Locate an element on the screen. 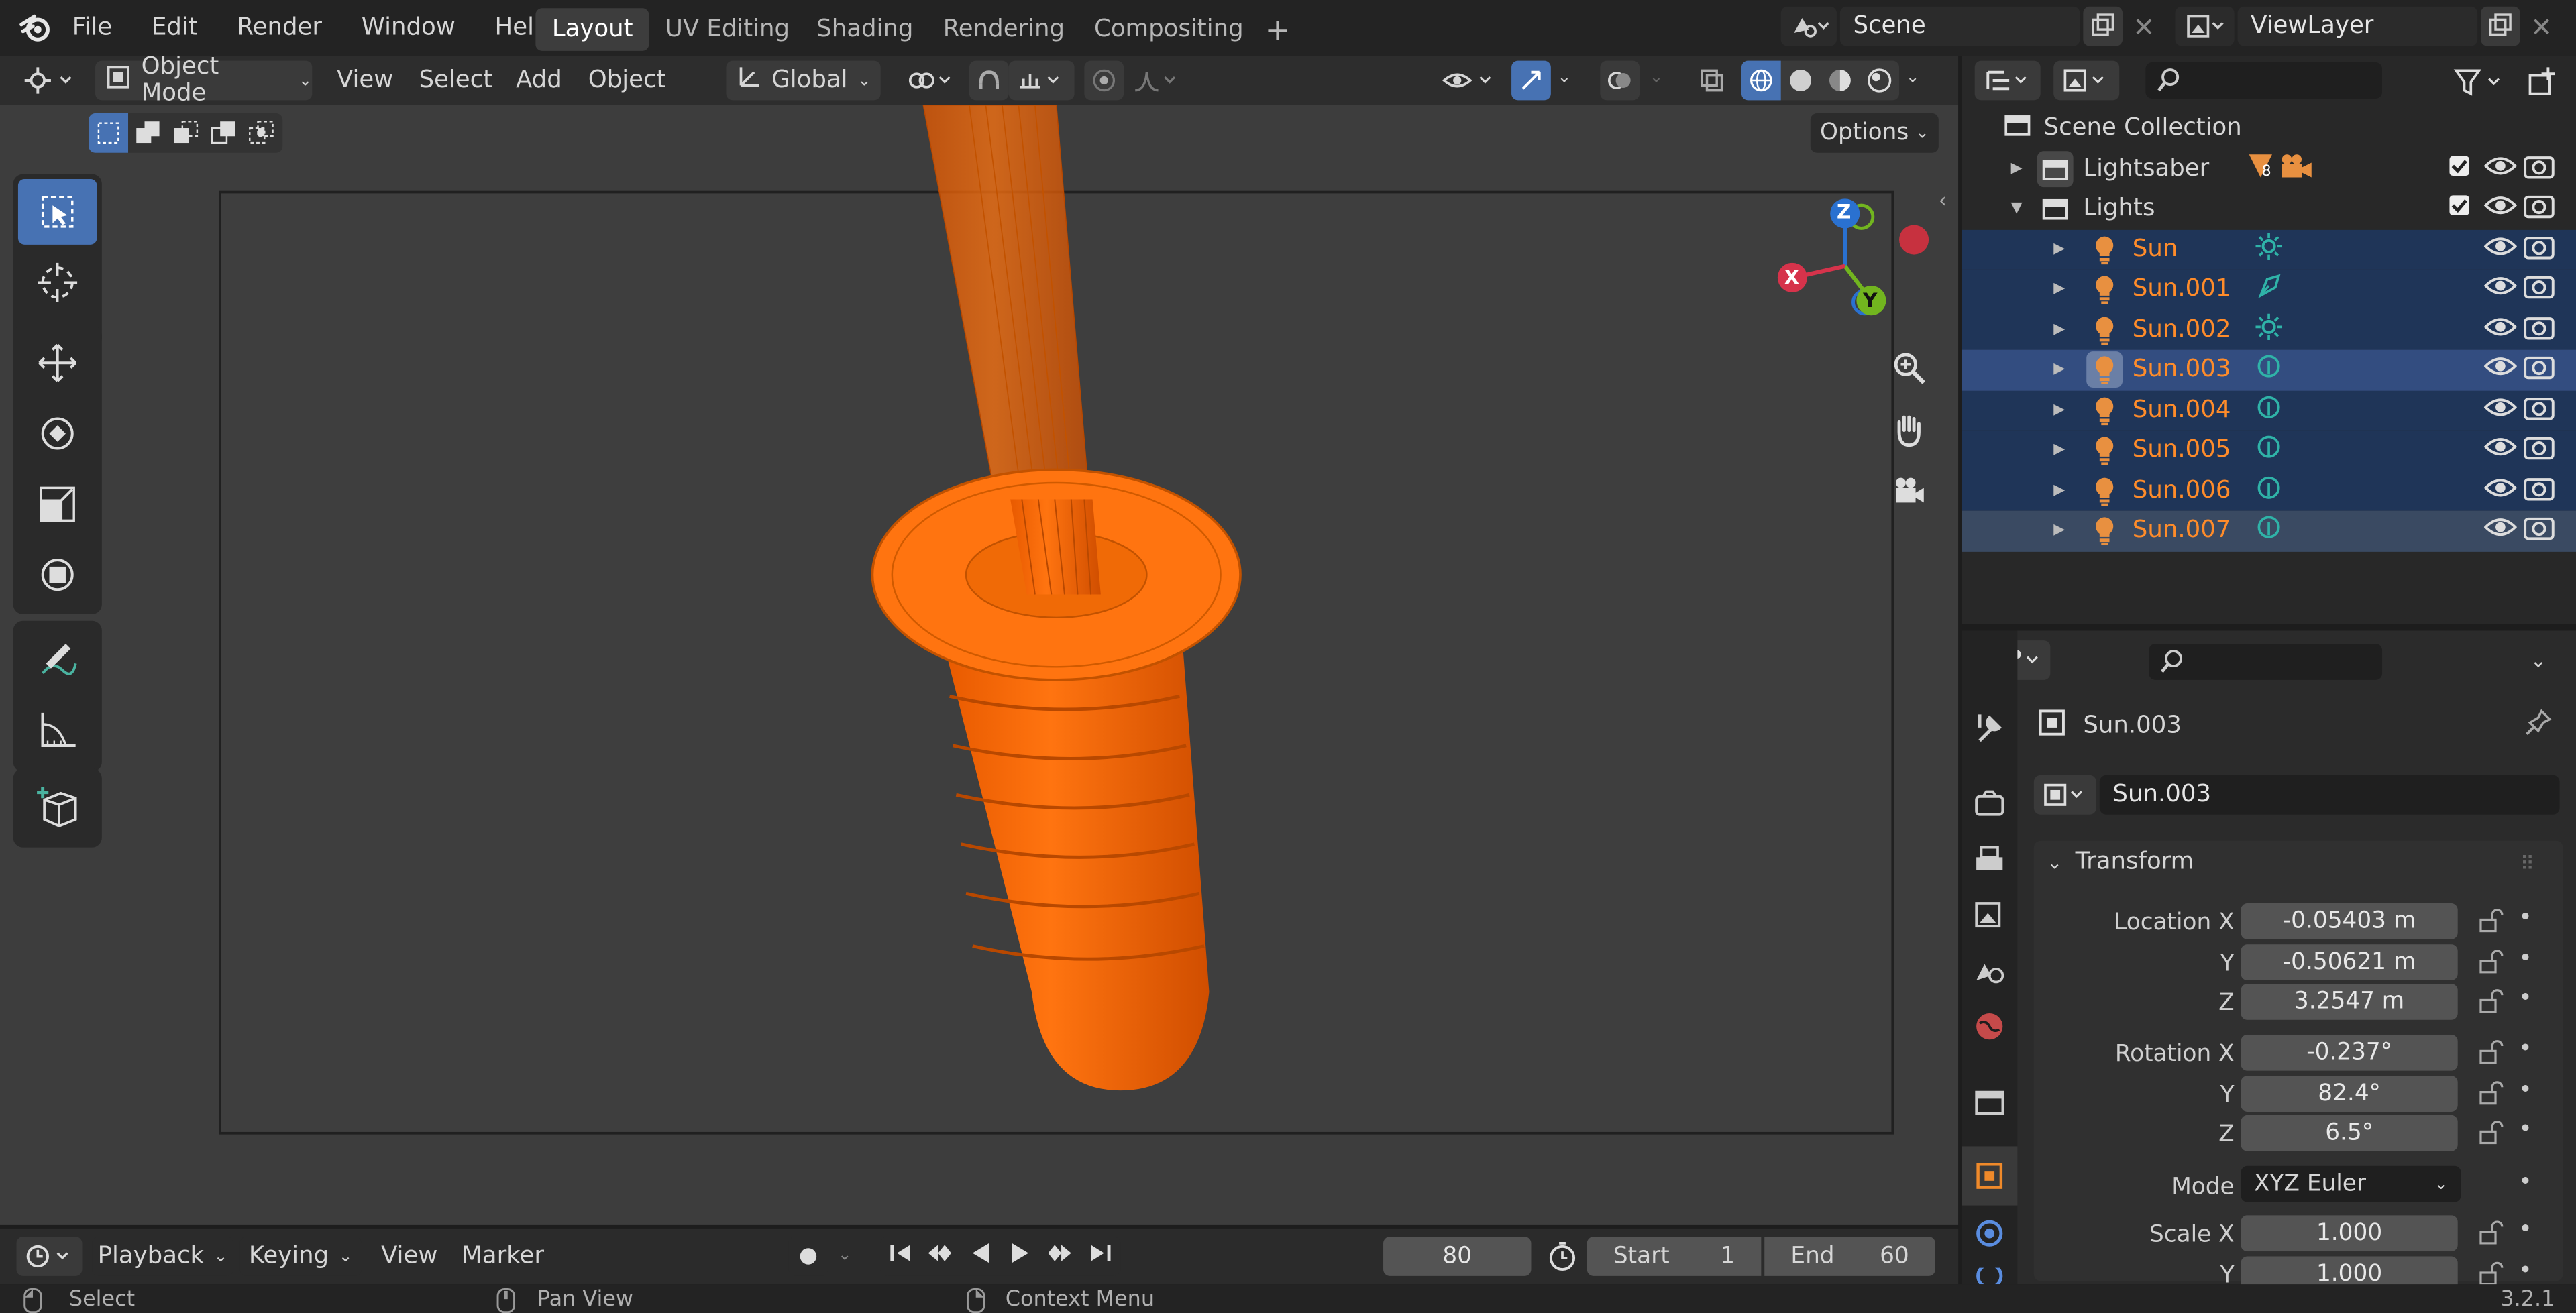 The height and width of the screenshot is (1313, 2576). play-reverse-icon is located at coordinates (981, 1256).